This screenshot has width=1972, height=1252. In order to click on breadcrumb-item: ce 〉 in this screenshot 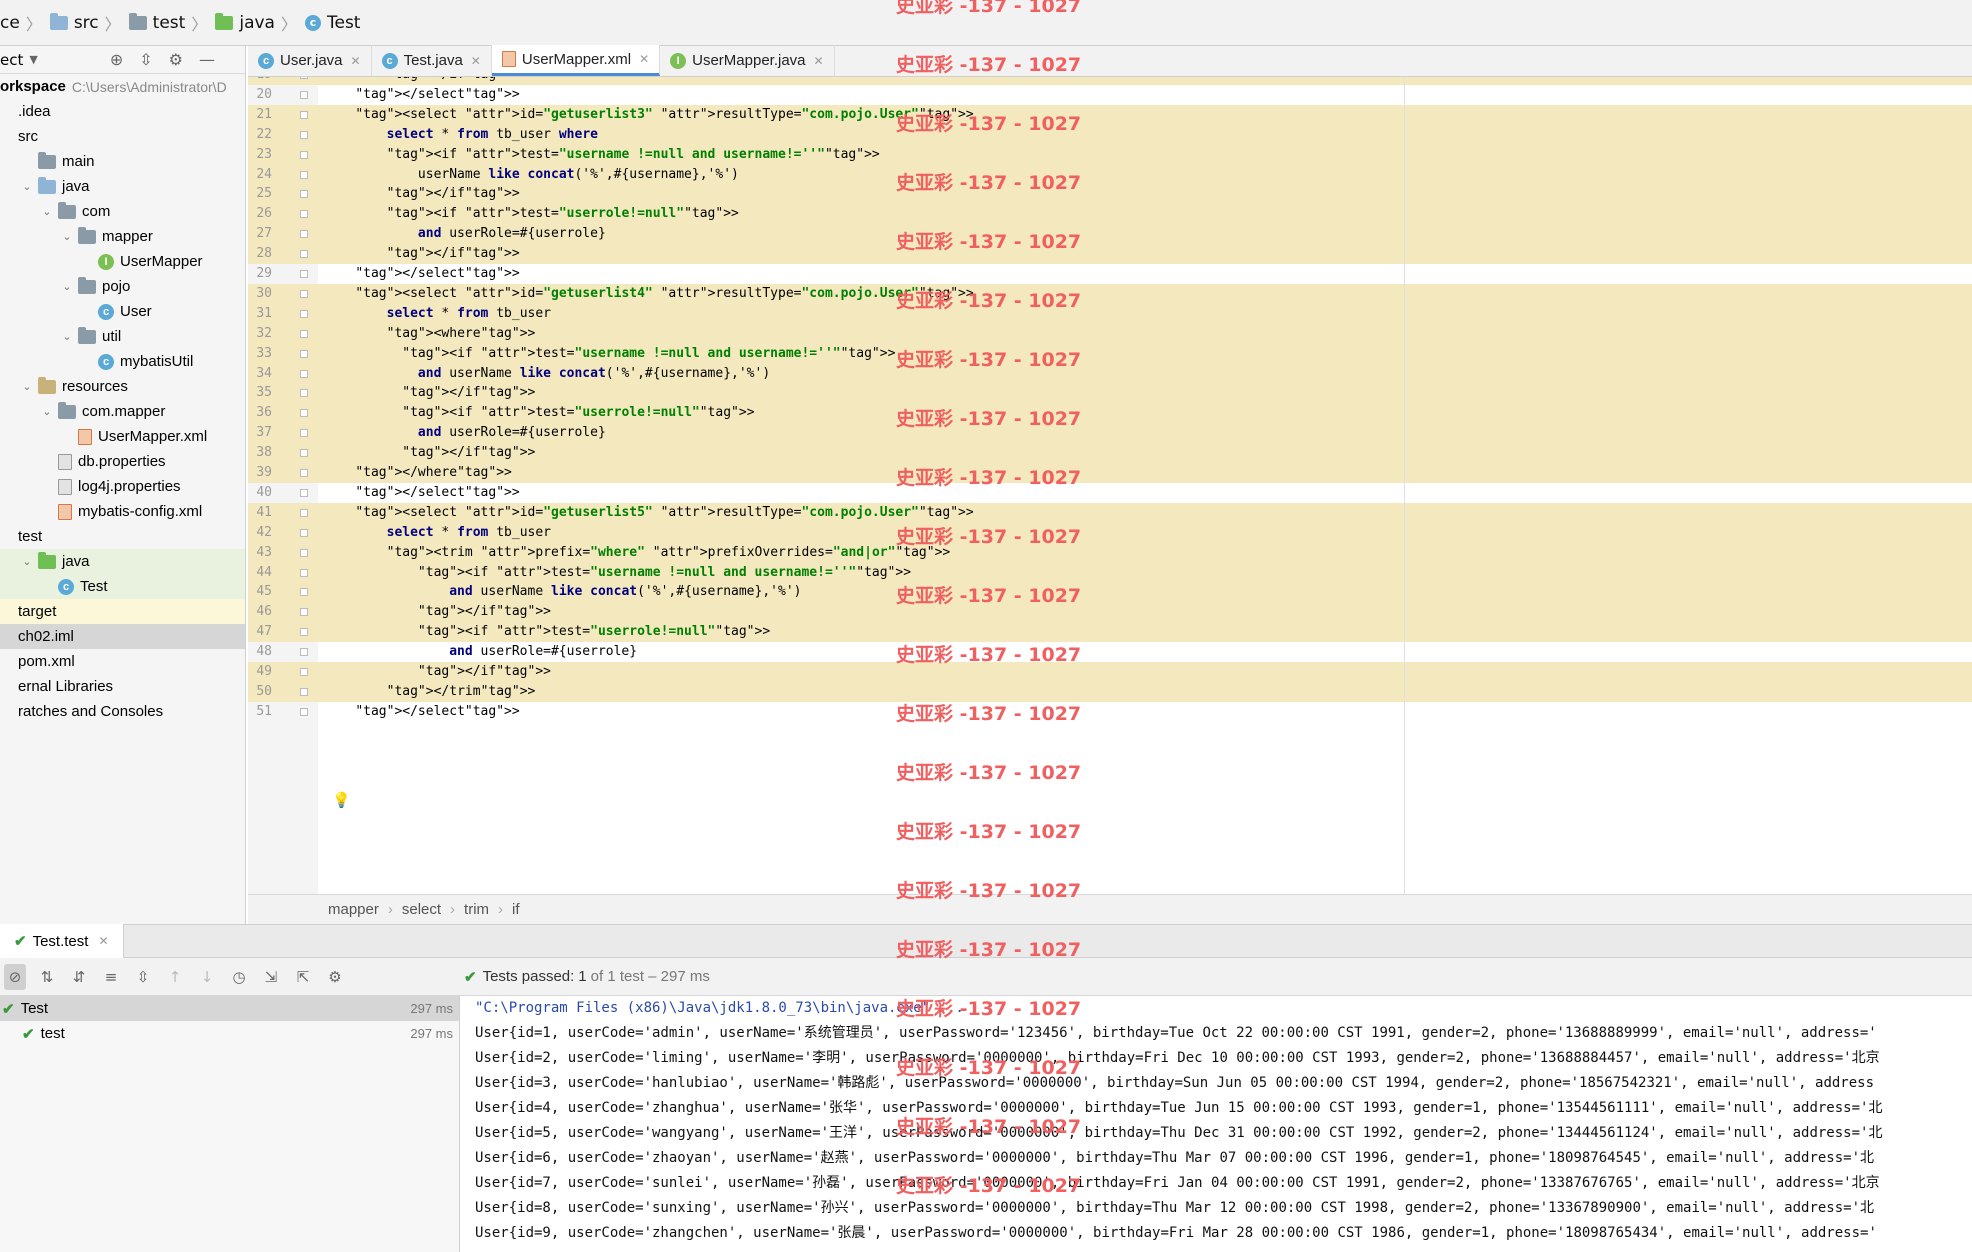, I will do `click(25, 23)`.